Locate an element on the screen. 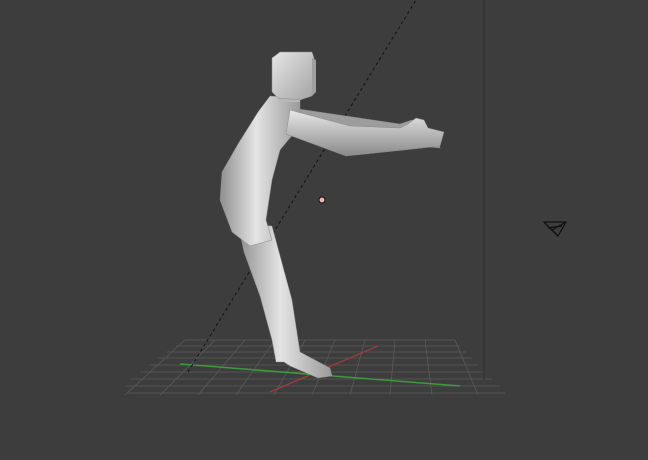  camera-icon is located at coordinates (555, 229).